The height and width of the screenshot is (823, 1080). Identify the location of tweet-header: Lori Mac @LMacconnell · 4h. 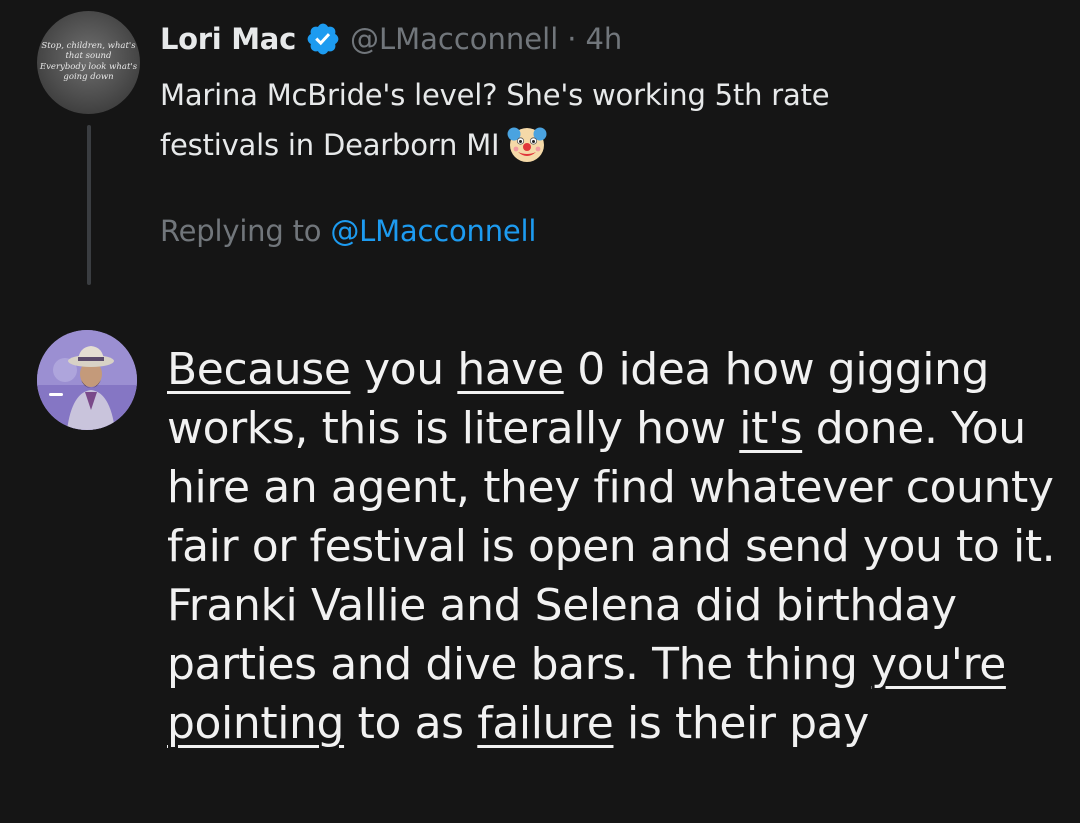
(391, 39).